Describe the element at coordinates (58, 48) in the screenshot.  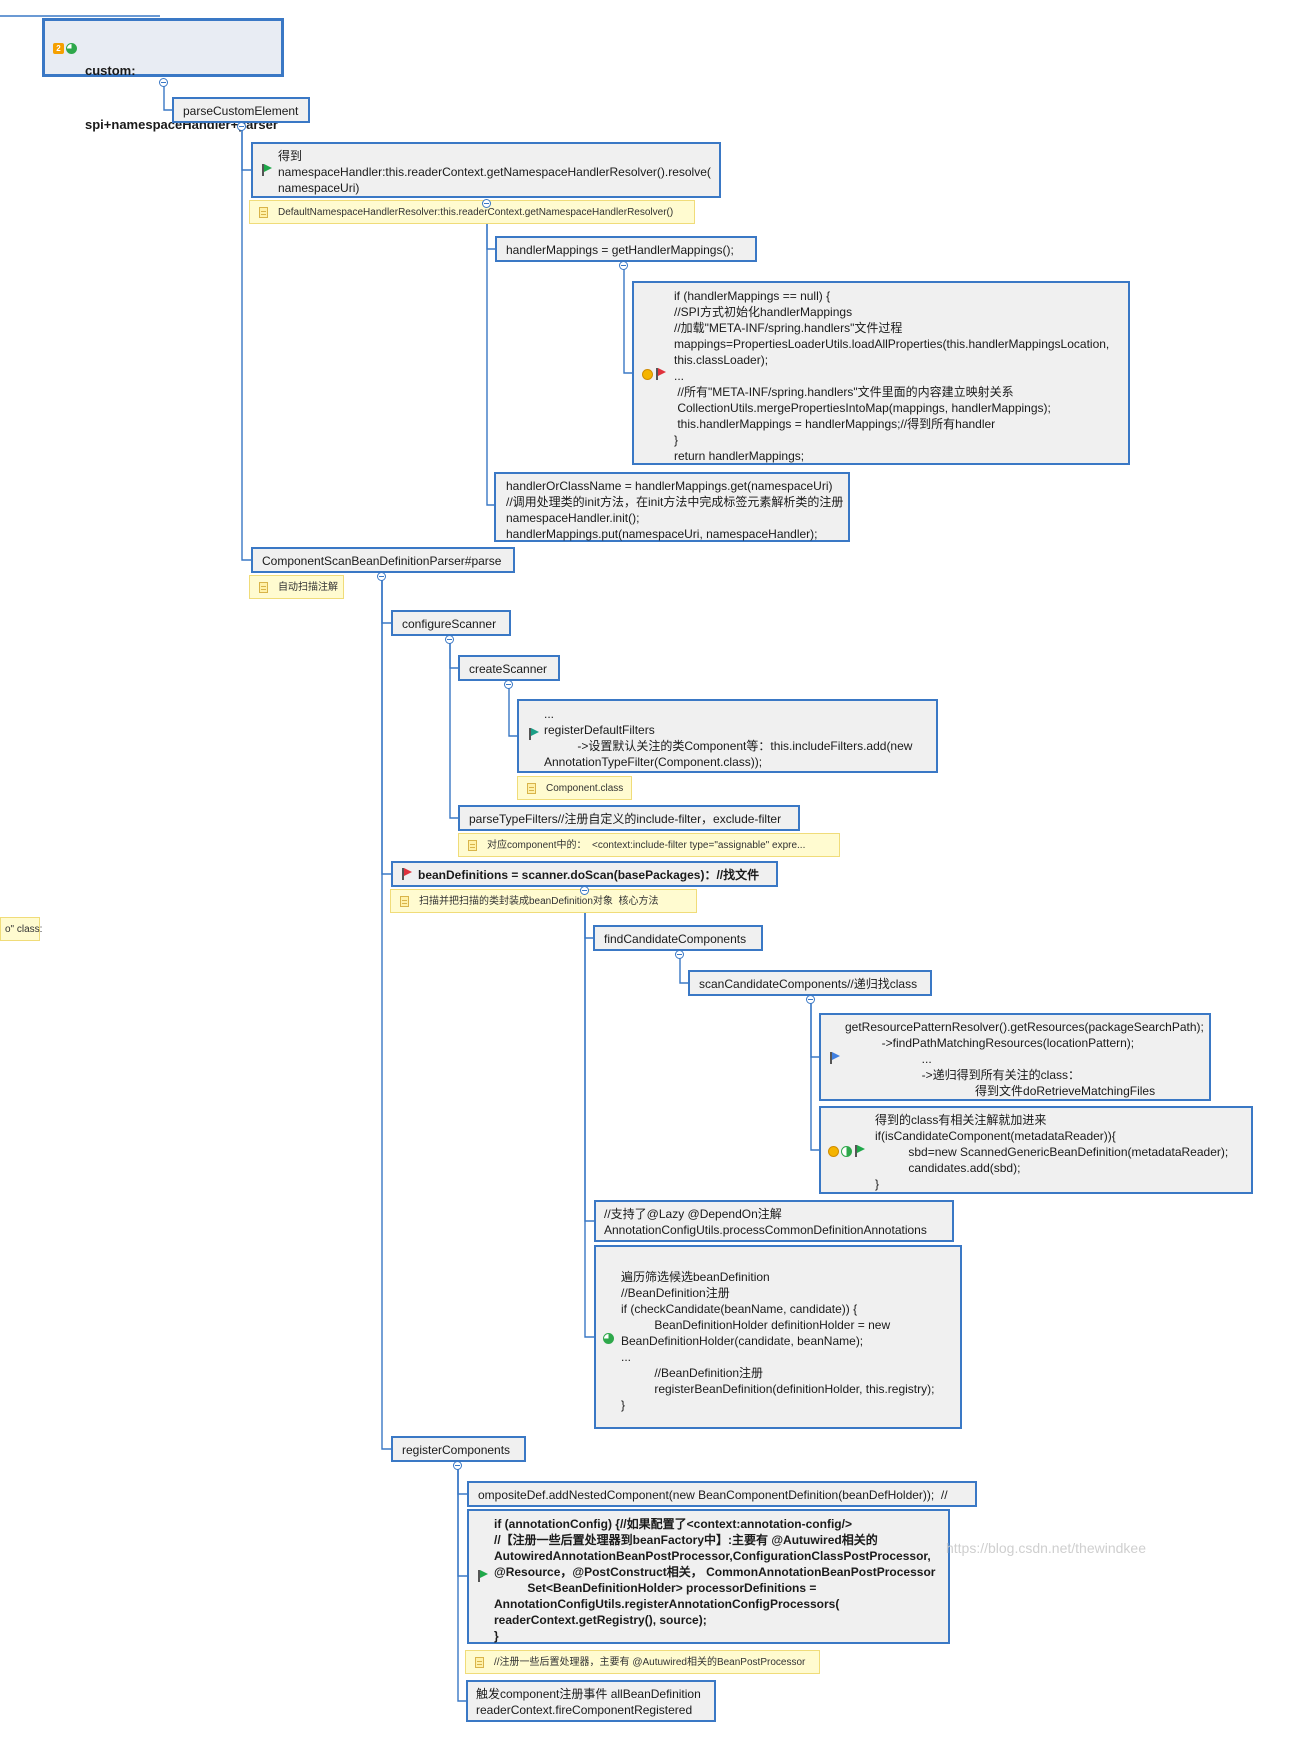
I see `priority-2-icon: 2` at that location.